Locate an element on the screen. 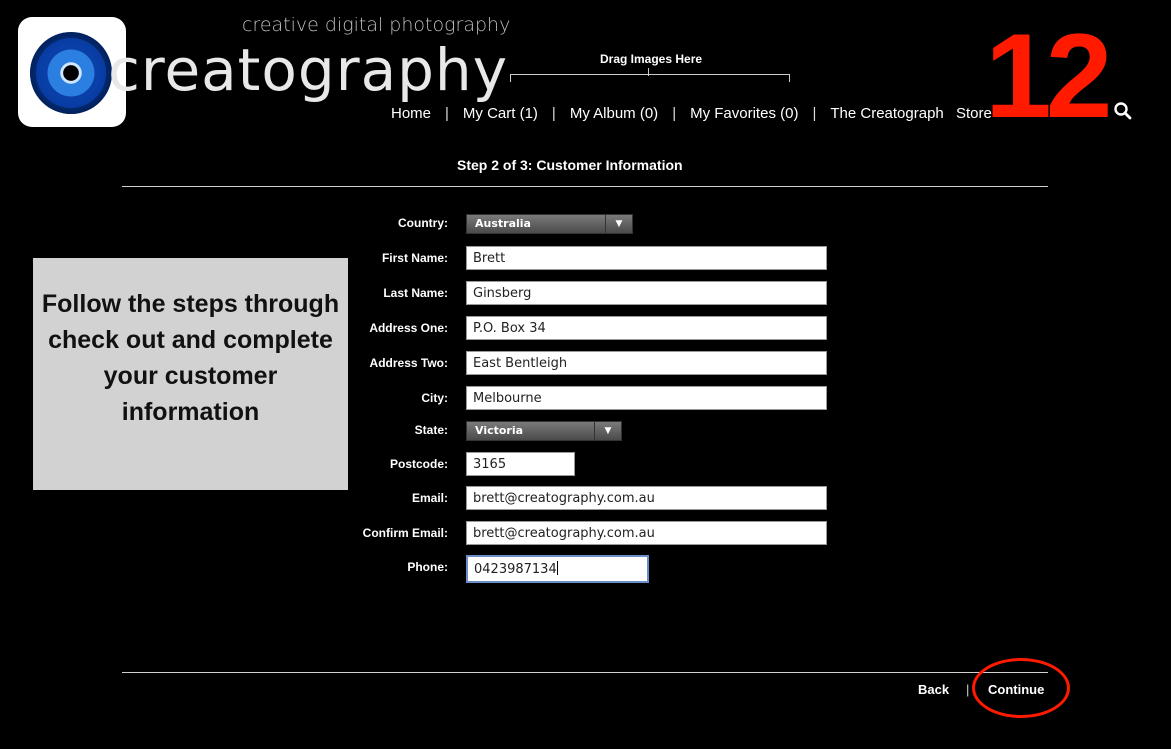 The image size is (1171, 749). last-name-field: Ginsberg is located at coordinates (646, 293).